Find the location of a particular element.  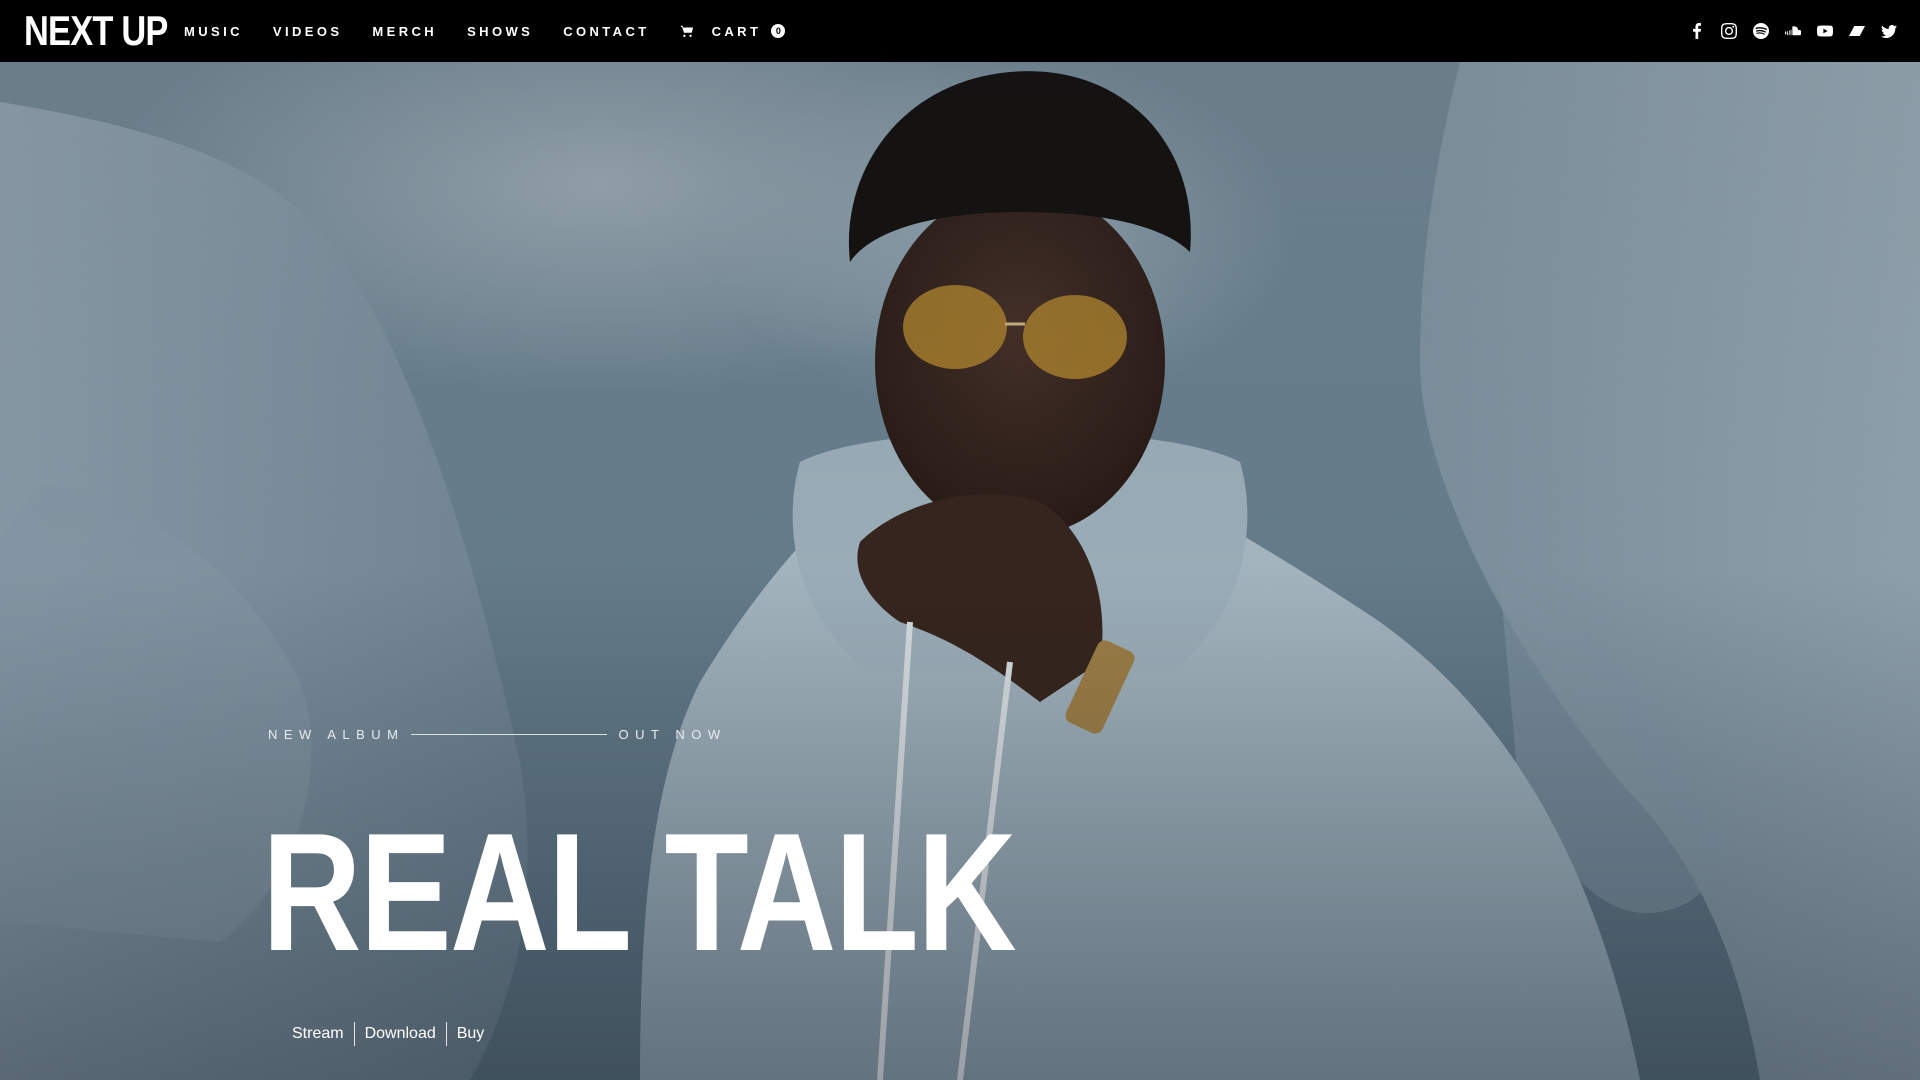

twitter-icon is located at coordinates (1889, 31).